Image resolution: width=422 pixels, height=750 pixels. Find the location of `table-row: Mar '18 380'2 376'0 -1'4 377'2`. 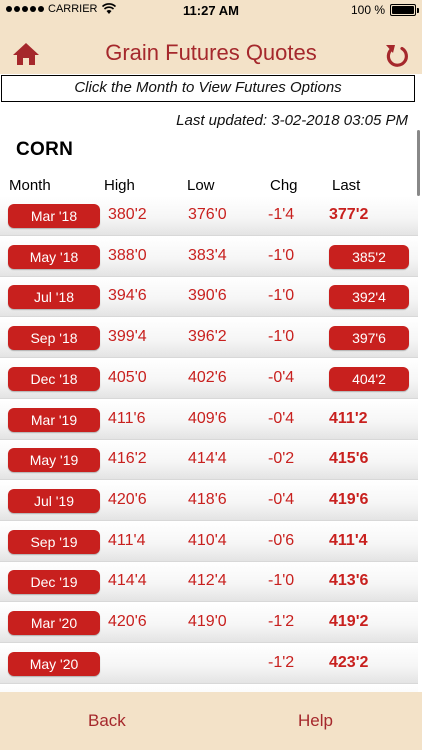

table-row: Mar '18 380'2 376'0 -1'4 377'2 is located at coordinates (209, 216).